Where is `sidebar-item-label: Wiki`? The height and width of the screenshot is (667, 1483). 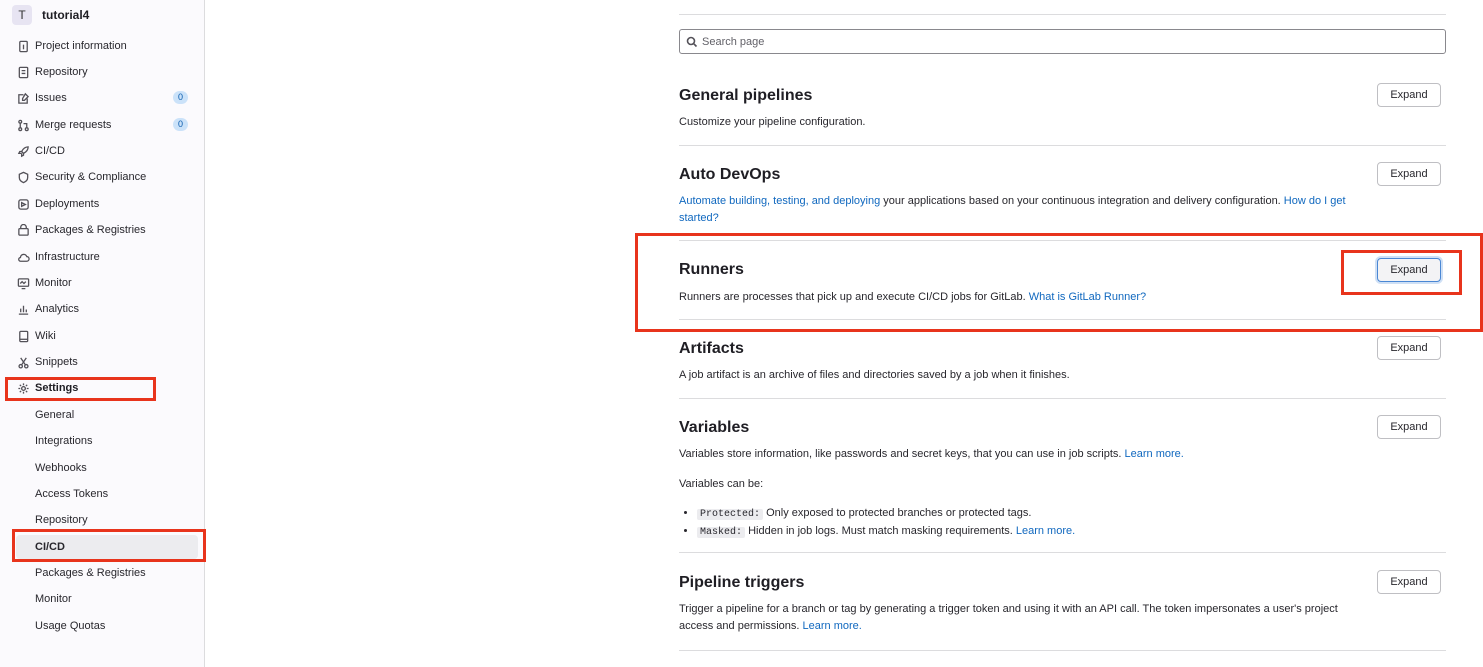
sidebar-item-label: Wiki is located at coordinates (45, 336).